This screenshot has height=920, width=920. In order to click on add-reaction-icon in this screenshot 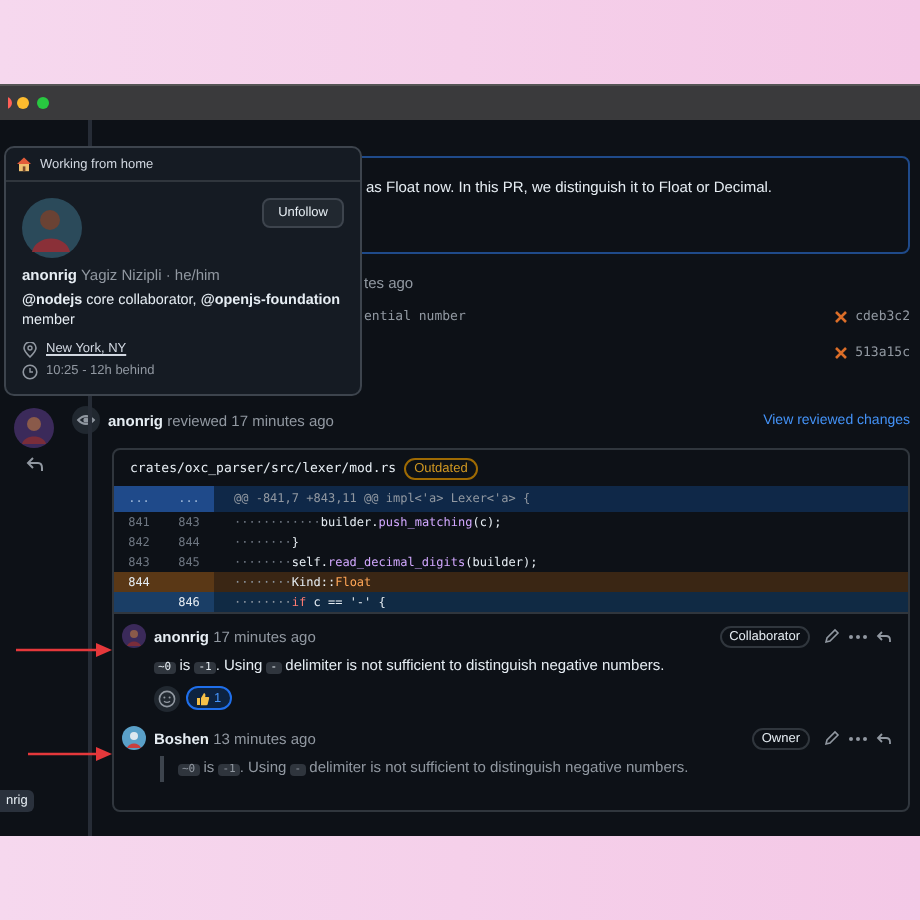, I will do `click(167, 698)`.